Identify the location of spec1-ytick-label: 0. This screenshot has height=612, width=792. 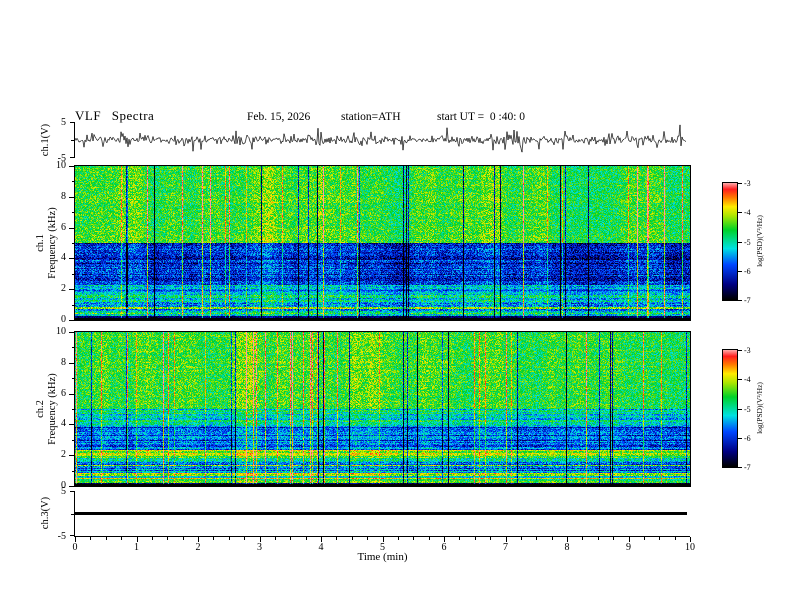
(63, 319).